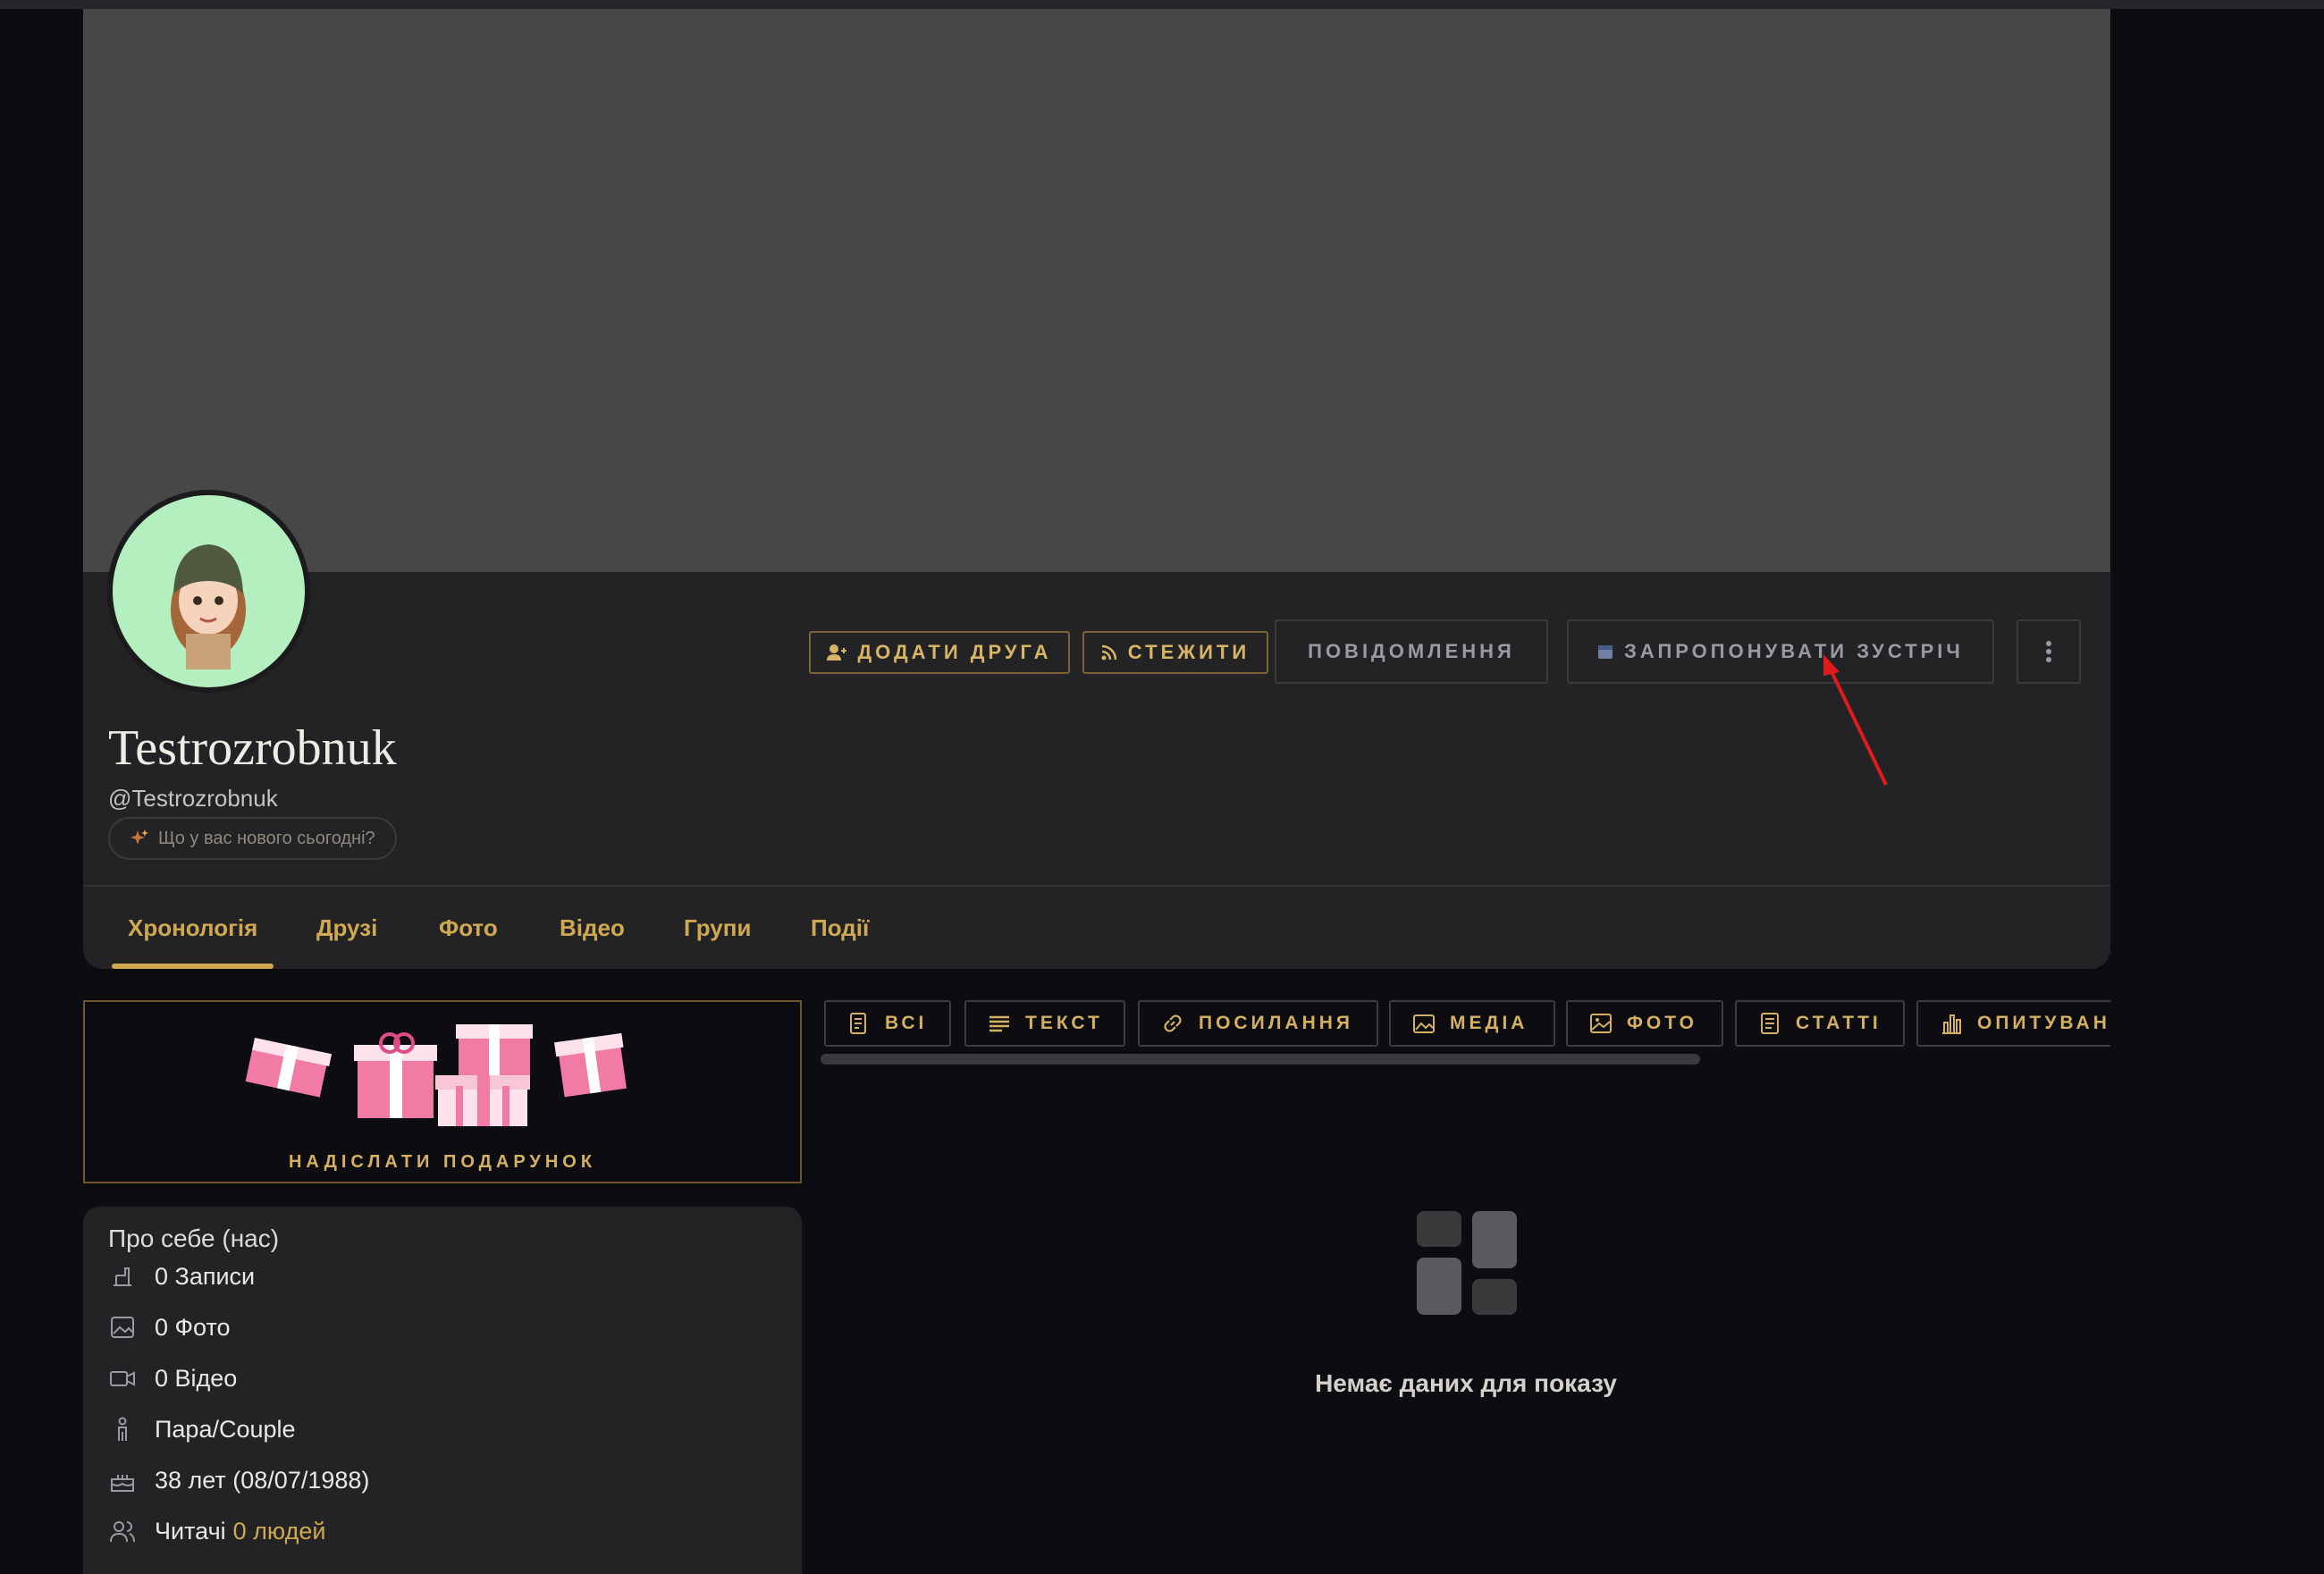  What do you see at coordinates (191, 1531) in the screenshot?
I see `readers-label: Читачі` at bounding box center [191, 1531].